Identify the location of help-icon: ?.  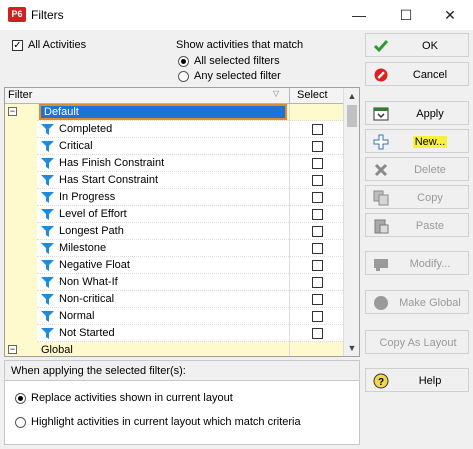
(381, 381).